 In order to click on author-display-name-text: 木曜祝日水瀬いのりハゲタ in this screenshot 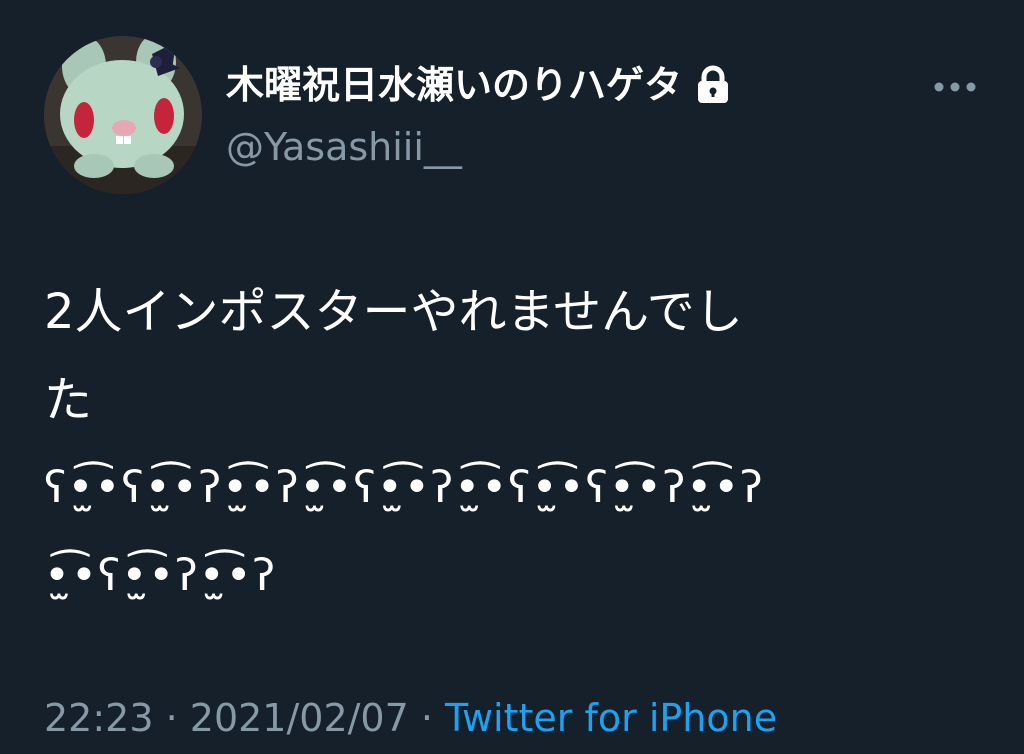, I will do `click(454, 85)`.